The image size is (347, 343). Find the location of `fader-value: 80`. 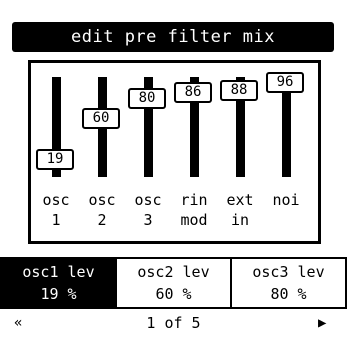

fader-value: 80 is located at coordinates (147, 98).